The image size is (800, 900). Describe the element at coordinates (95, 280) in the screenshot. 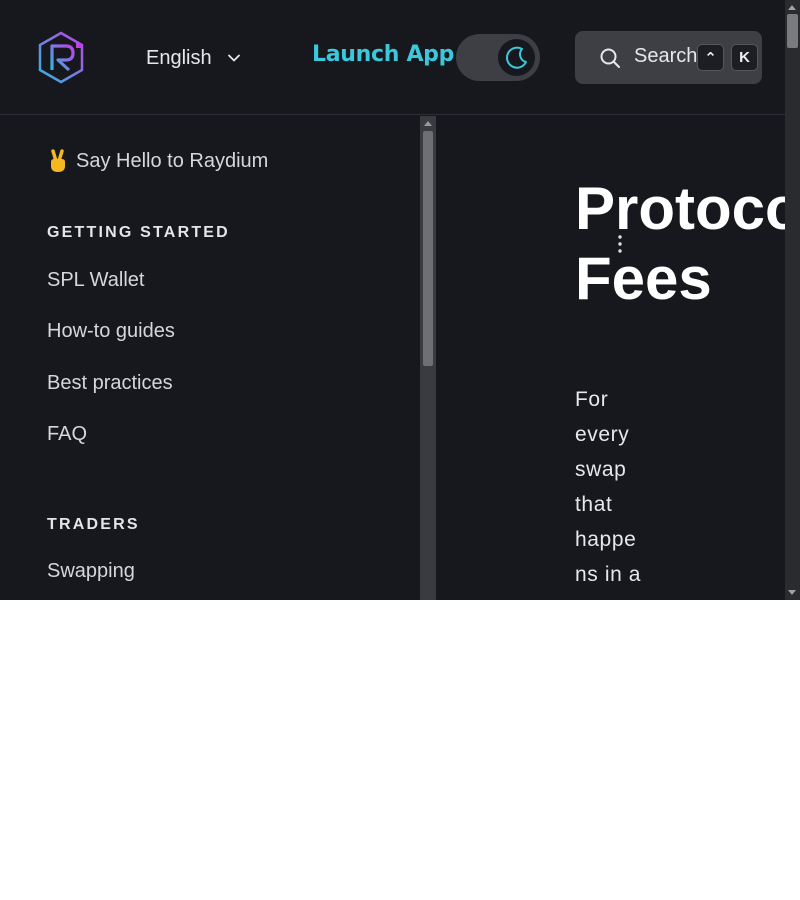

I see `sidebar-item-spl-wallet: SPL Wallet` at that location.